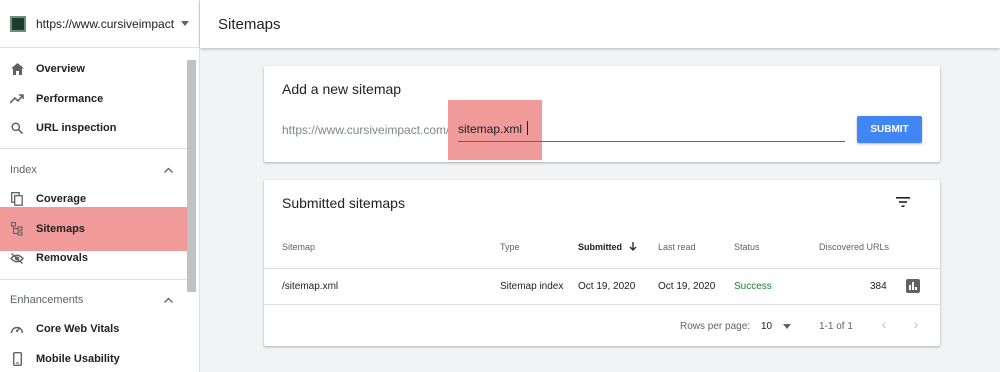 The width and height of the screenshot is (1000, 372). Describe the element at coordinates (532, 286) in the screenshot. I see `cell-type: Sitemap index` at that location.